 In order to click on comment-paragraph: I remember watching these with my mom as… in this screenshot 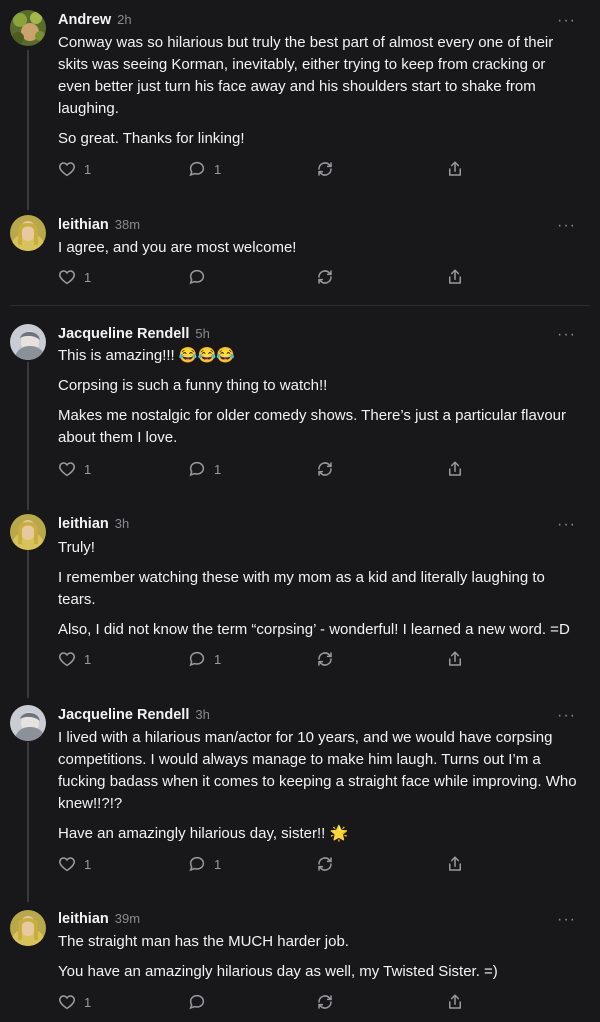, I will do `click(301, 588)`.